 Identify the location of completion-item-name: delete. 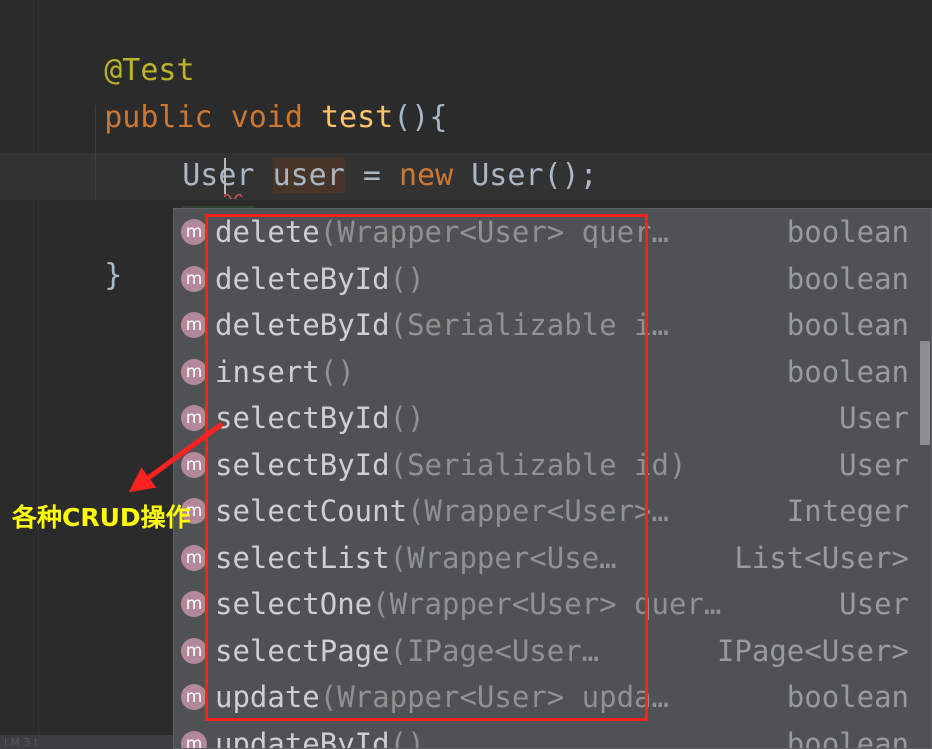
(267, 232).